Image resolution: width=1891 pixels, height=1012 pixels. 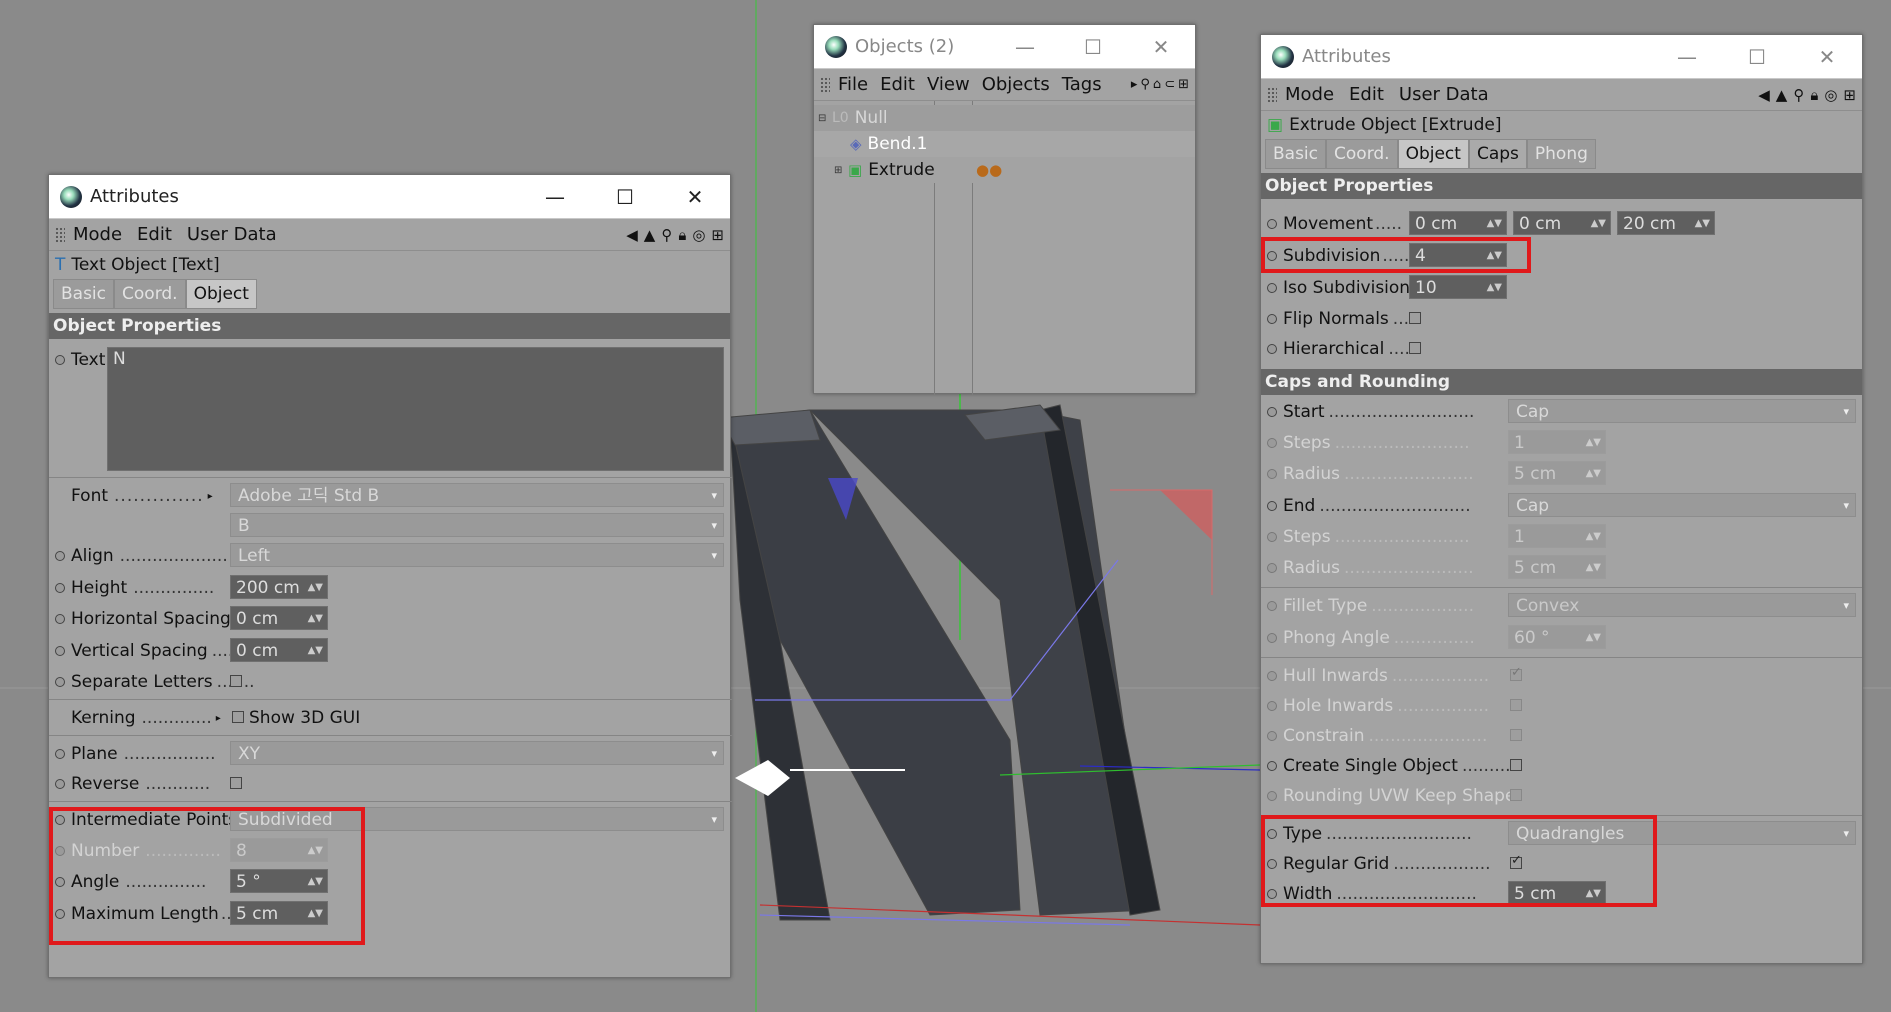 I want to click on menu-objects: Objects, so click(x=1016, y=84).